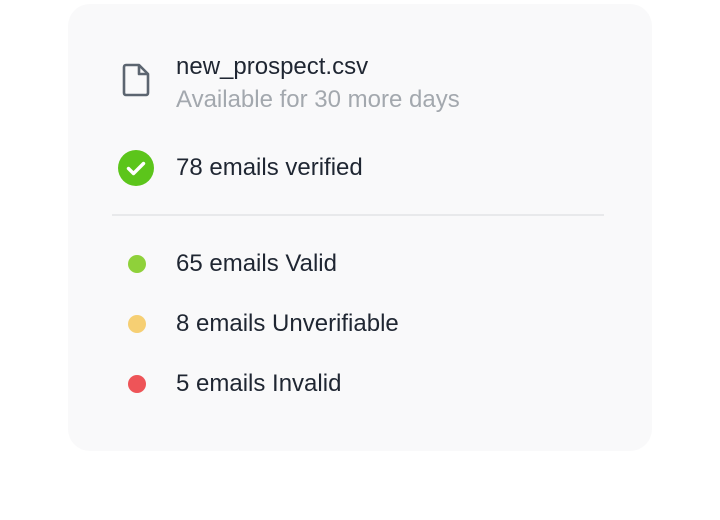 The height and width of the screenshot is (520, 720). I want to click on stat-unverifiable: 8 emails Unverifiable, so click(358, 324).